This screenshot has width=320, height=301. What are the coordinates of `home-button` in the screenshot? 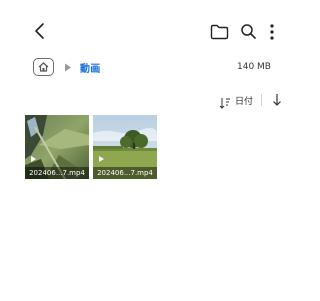 It's located at (43, 67).